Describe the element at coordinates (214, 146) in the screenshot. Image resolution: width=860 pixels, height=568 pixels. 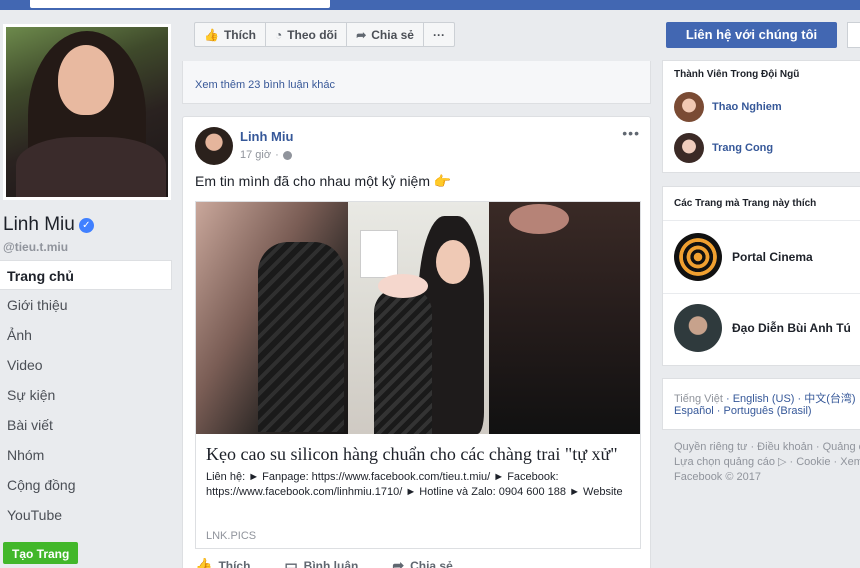
I see `post-author-avatar` at that location.